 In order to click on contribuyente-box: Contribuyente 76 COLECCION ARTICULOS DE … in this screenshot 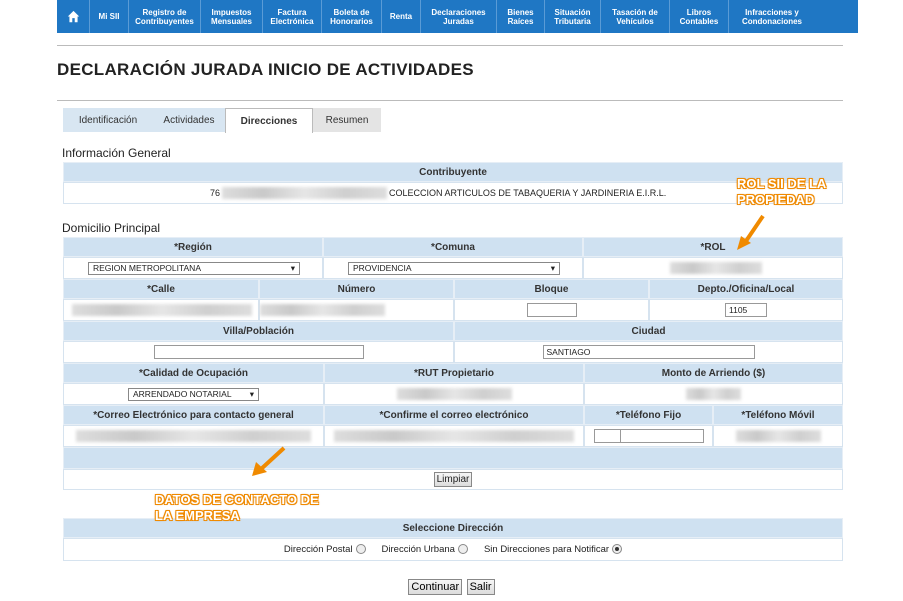, I will do `click(453, 183)`.